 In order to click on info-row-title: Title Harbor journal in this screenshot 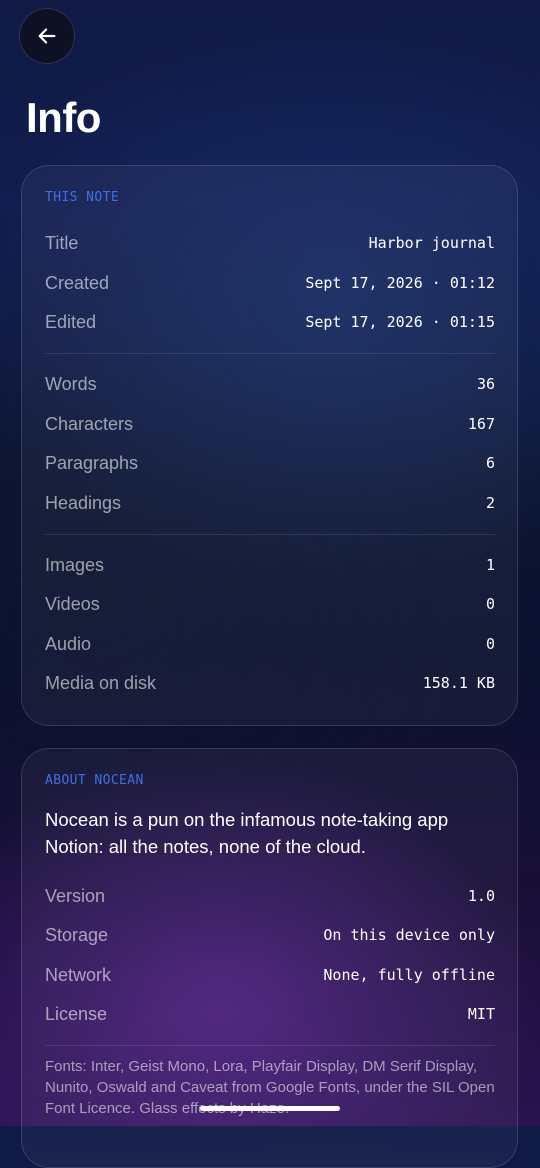, I will do `click(270, 243)`.